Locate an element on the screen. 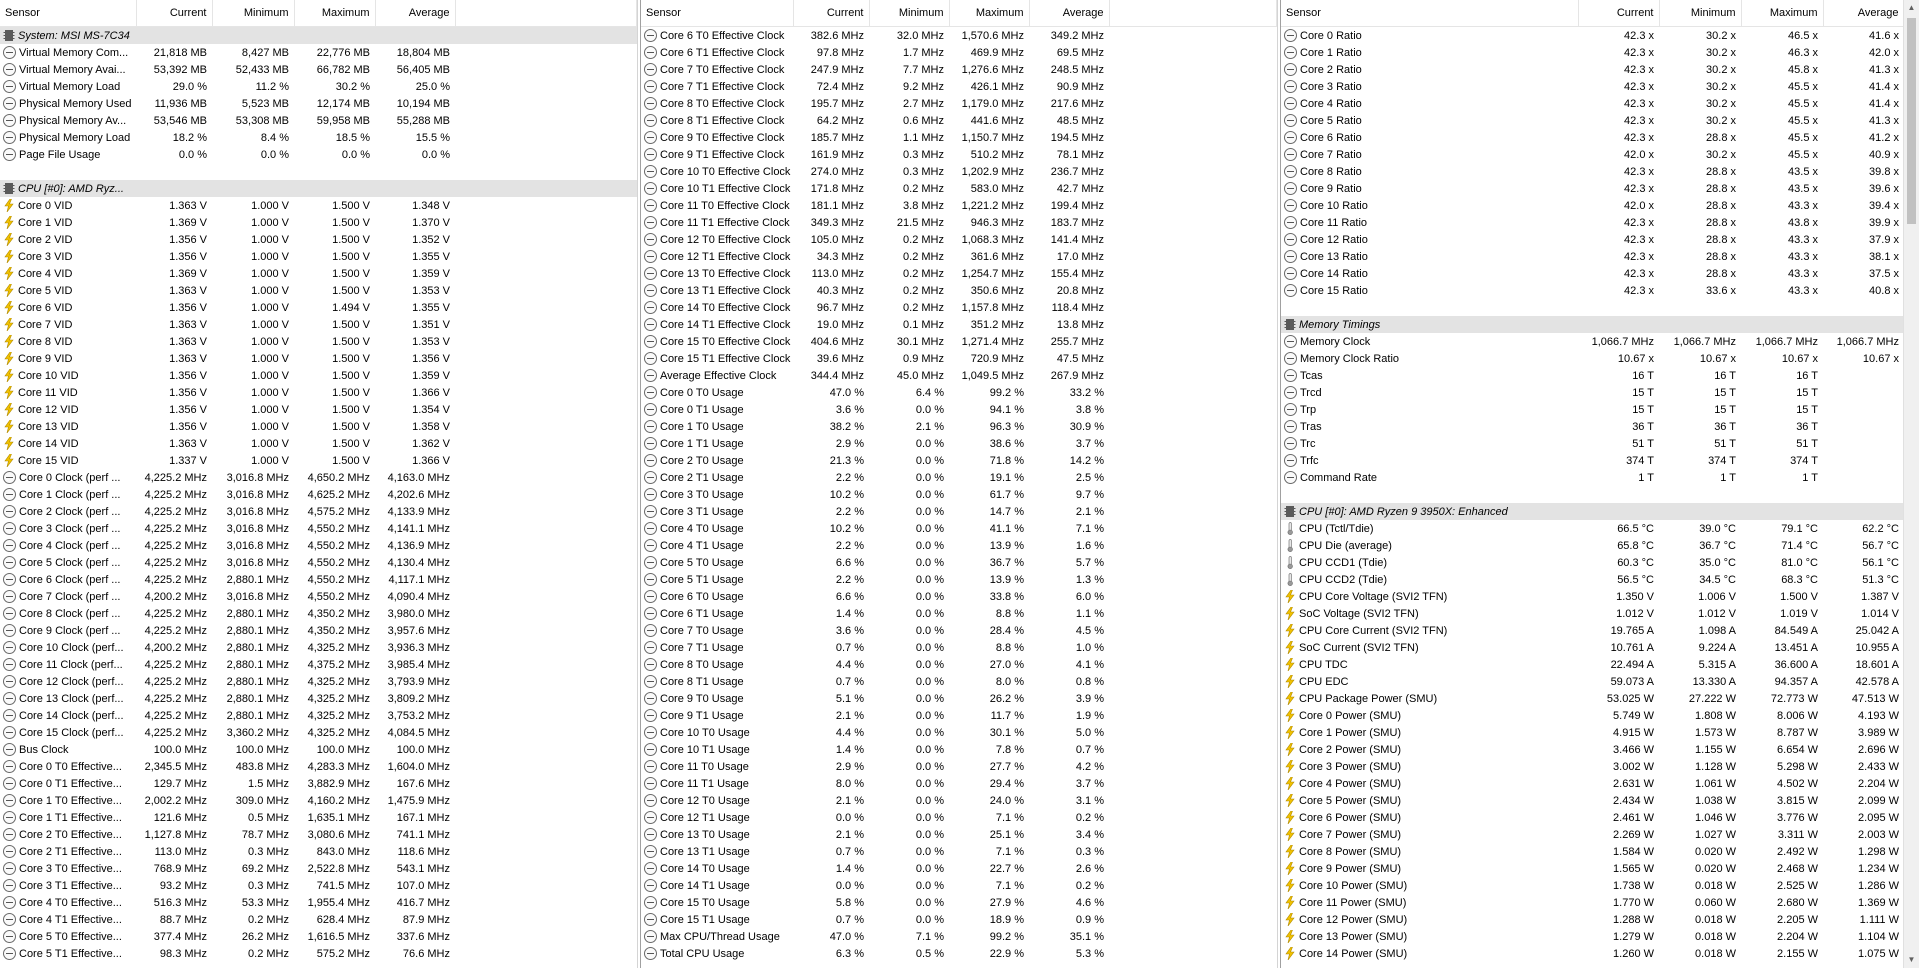 The height and width of the screenshot is (968, 1919). sensor-row: Command Rate 1 T 1 T 1 T is located at coordinates (1592, 477).